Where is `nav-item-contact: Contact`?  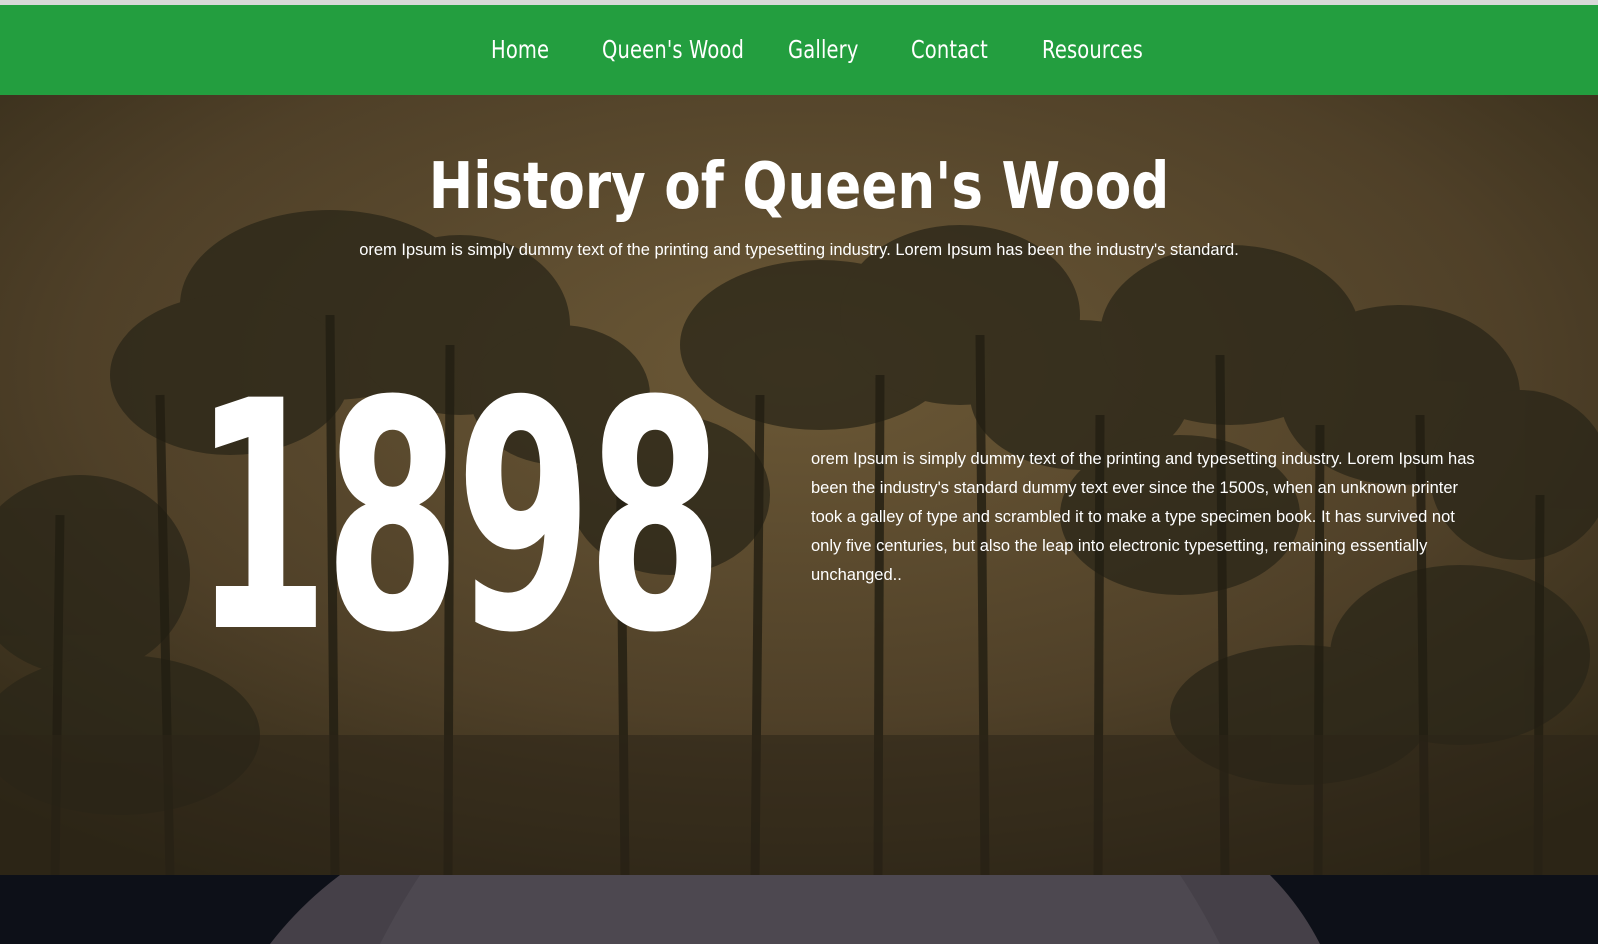 nav-item-contact: Contact is located at coordinates (949, 49).